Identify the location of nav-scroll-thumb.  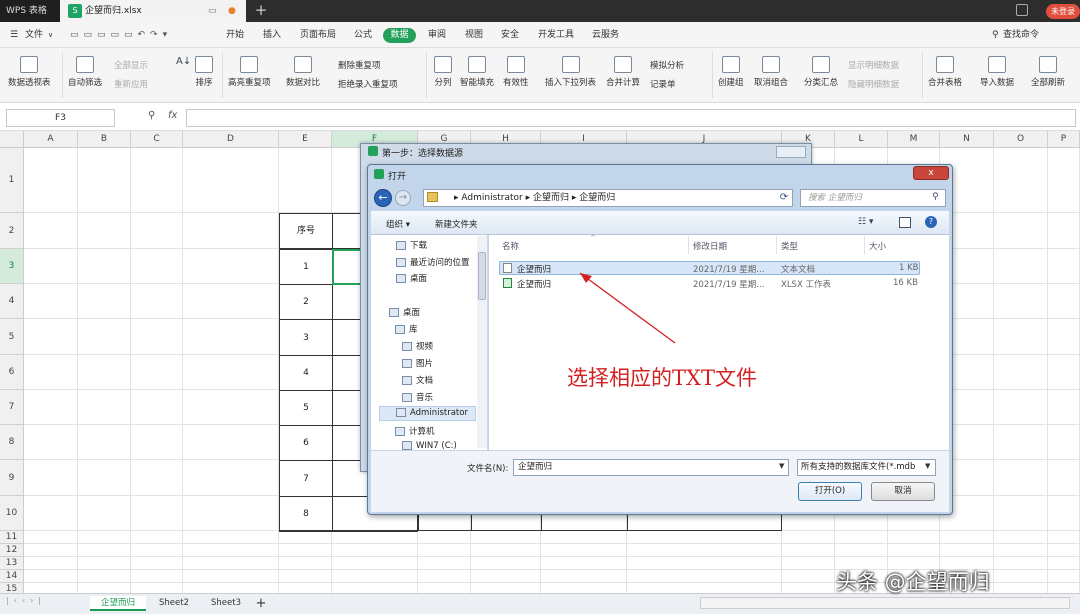
(482, 276).